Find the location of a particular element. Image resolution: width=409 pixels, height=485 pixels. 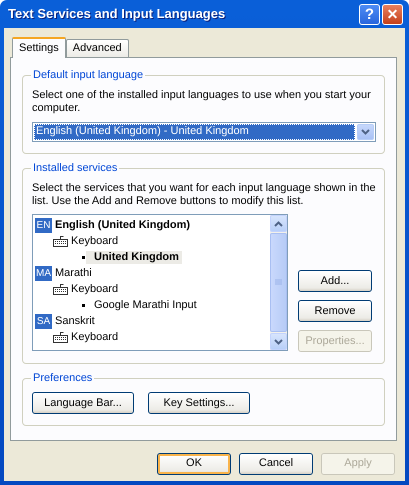

scrollbar is located at coordinates (278, 282).